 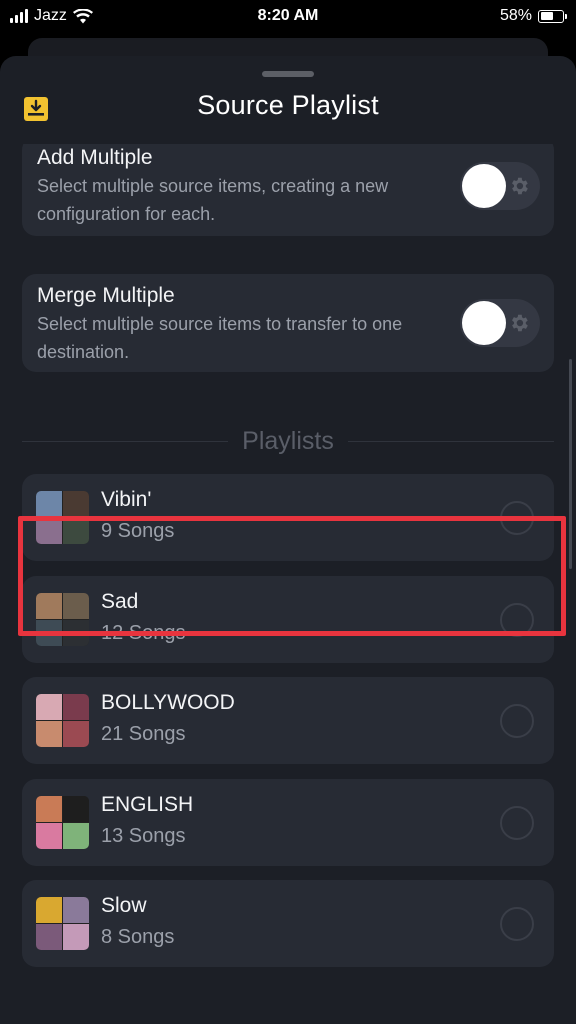 What do you see at coordinates (533, 16) in the screenshot?
I see `status-right: 58%` at bounding box center [533, 16].